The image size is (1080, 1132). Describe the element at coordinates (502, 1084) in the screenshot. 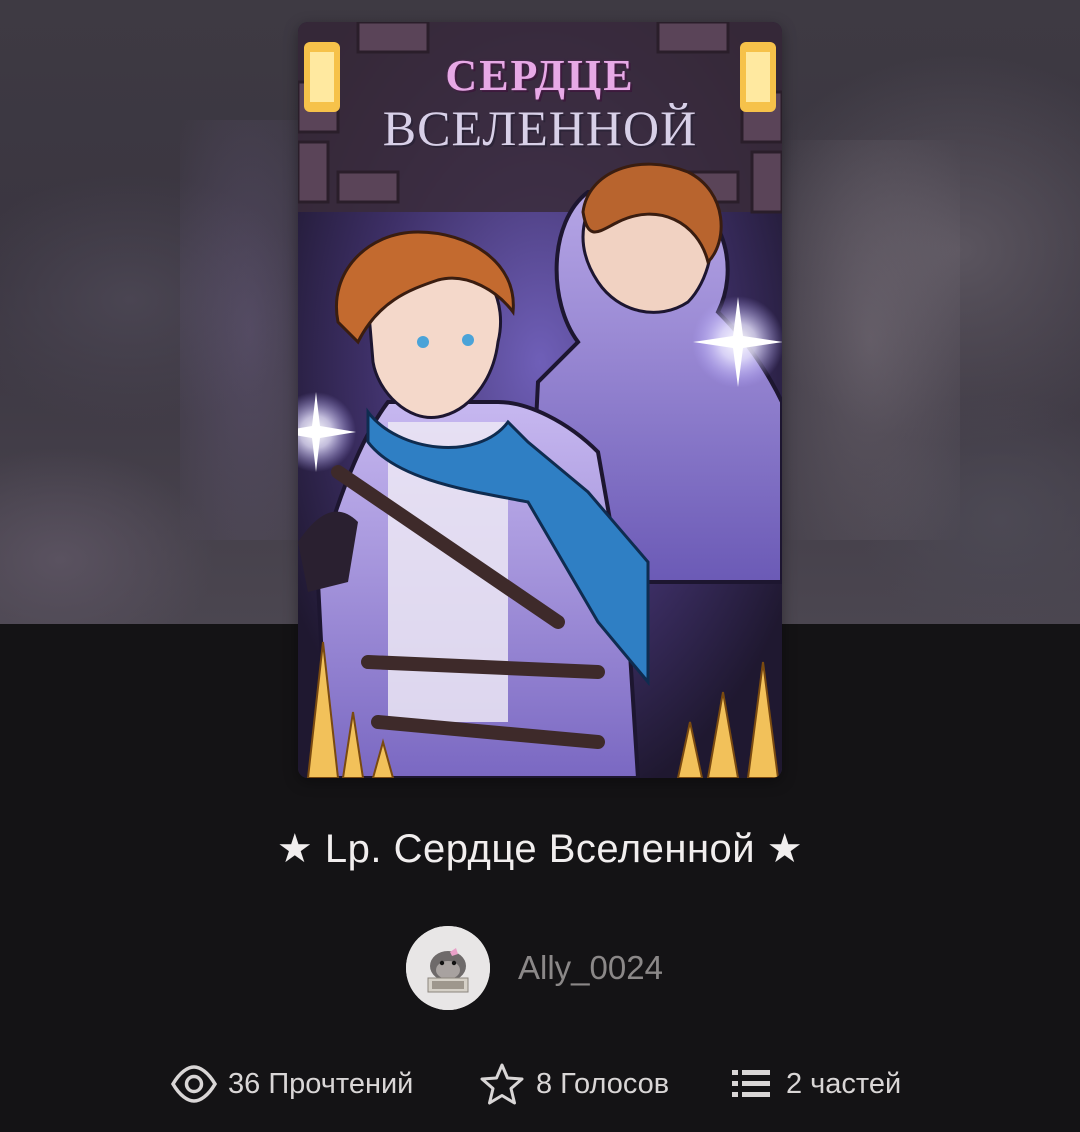

I see `star-icon` at that location.